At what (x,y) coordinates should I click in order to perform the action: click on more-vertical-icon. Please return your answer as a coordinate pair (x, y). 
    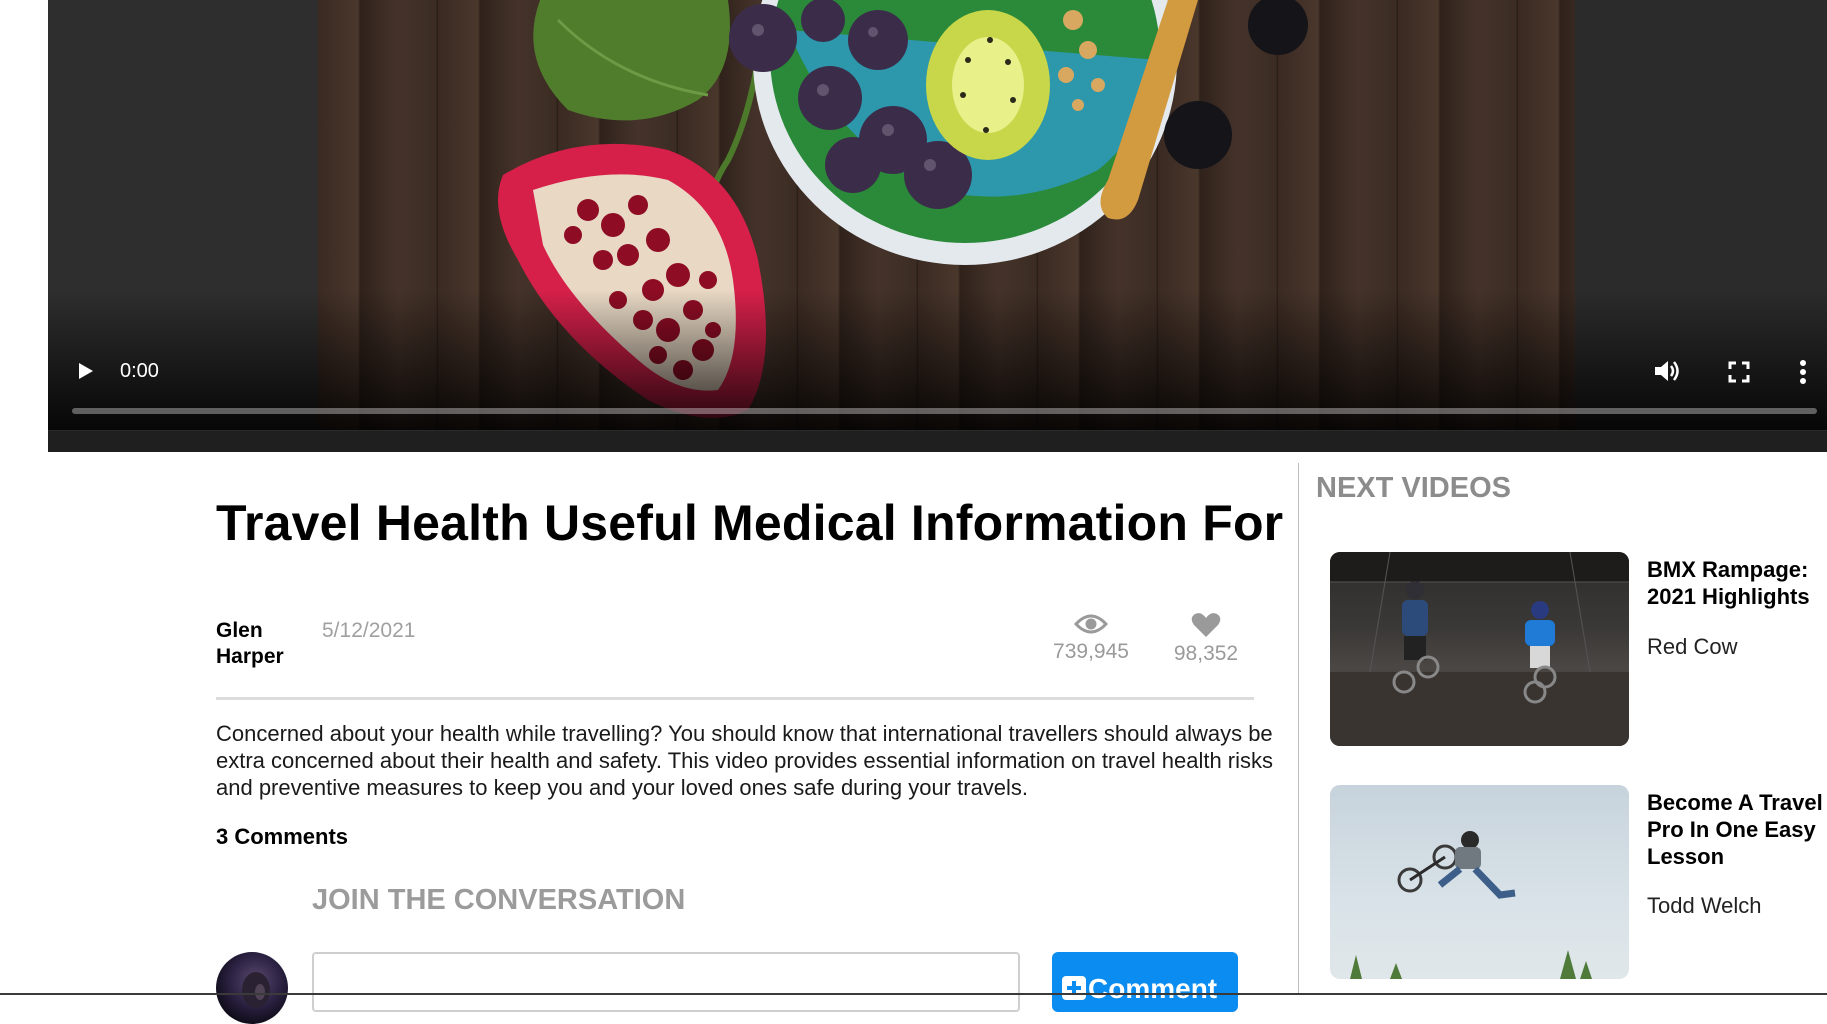
    Looking at the image, I should click on (1803, 372).